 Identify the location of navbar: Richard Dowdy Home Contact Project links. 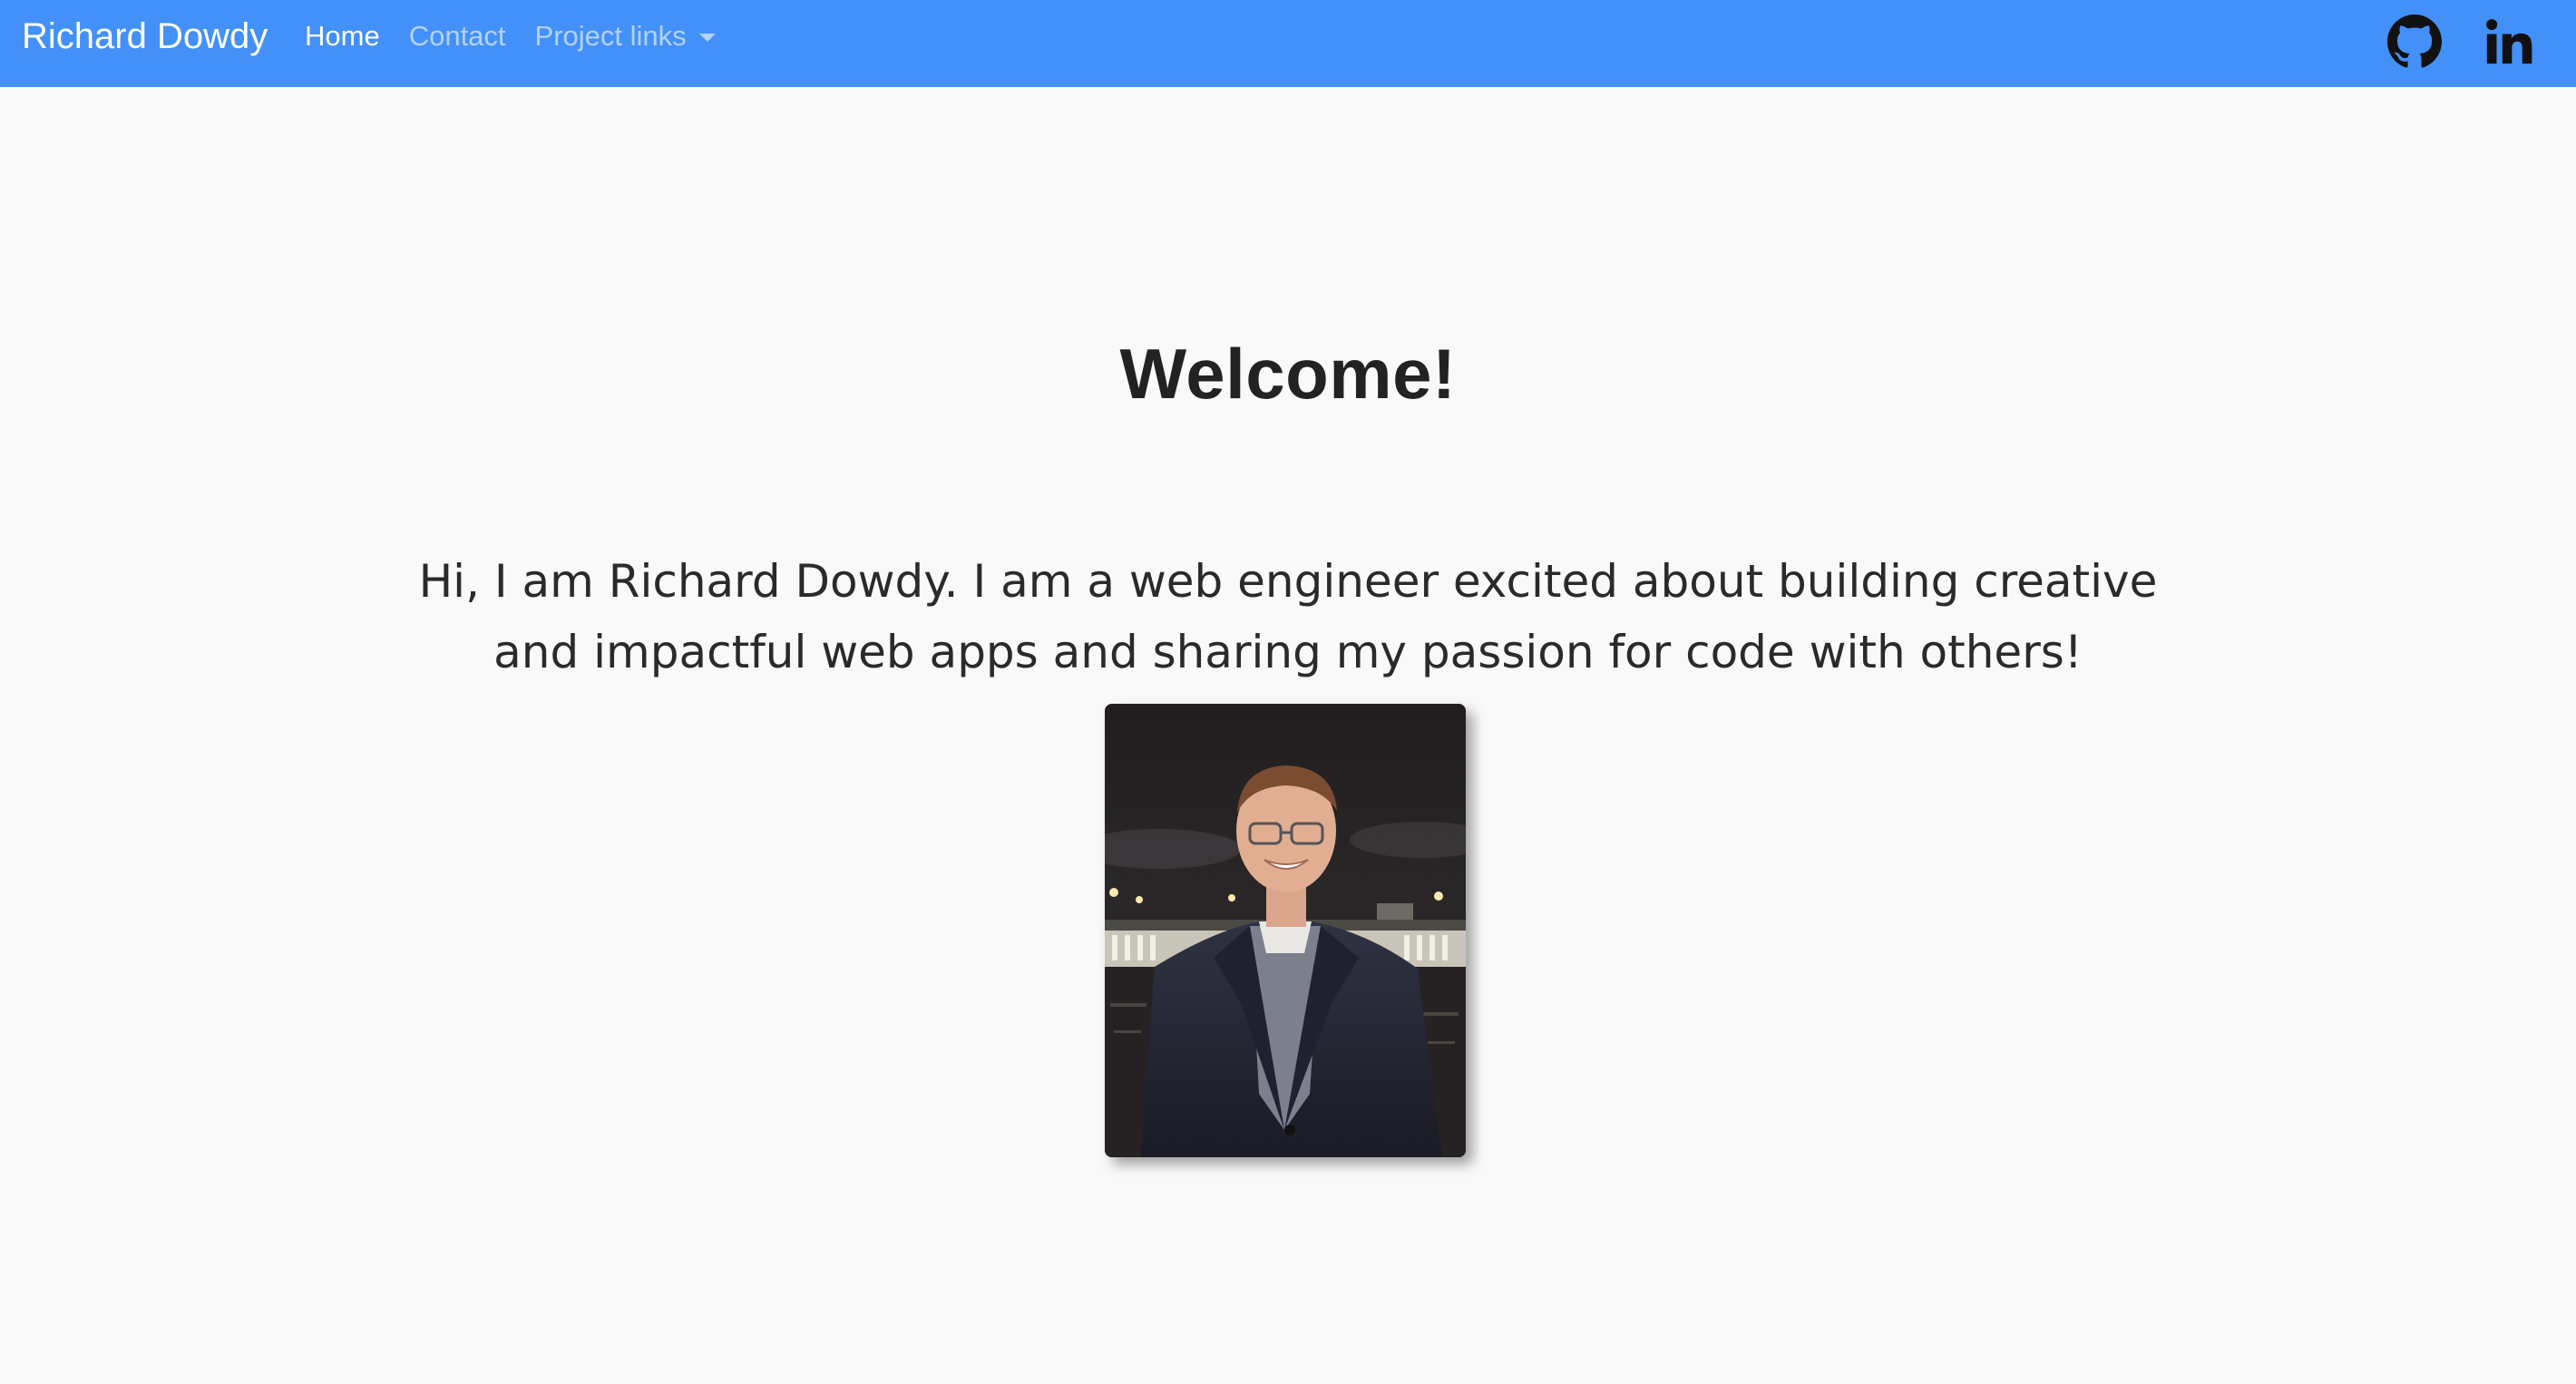
(1288, 43).